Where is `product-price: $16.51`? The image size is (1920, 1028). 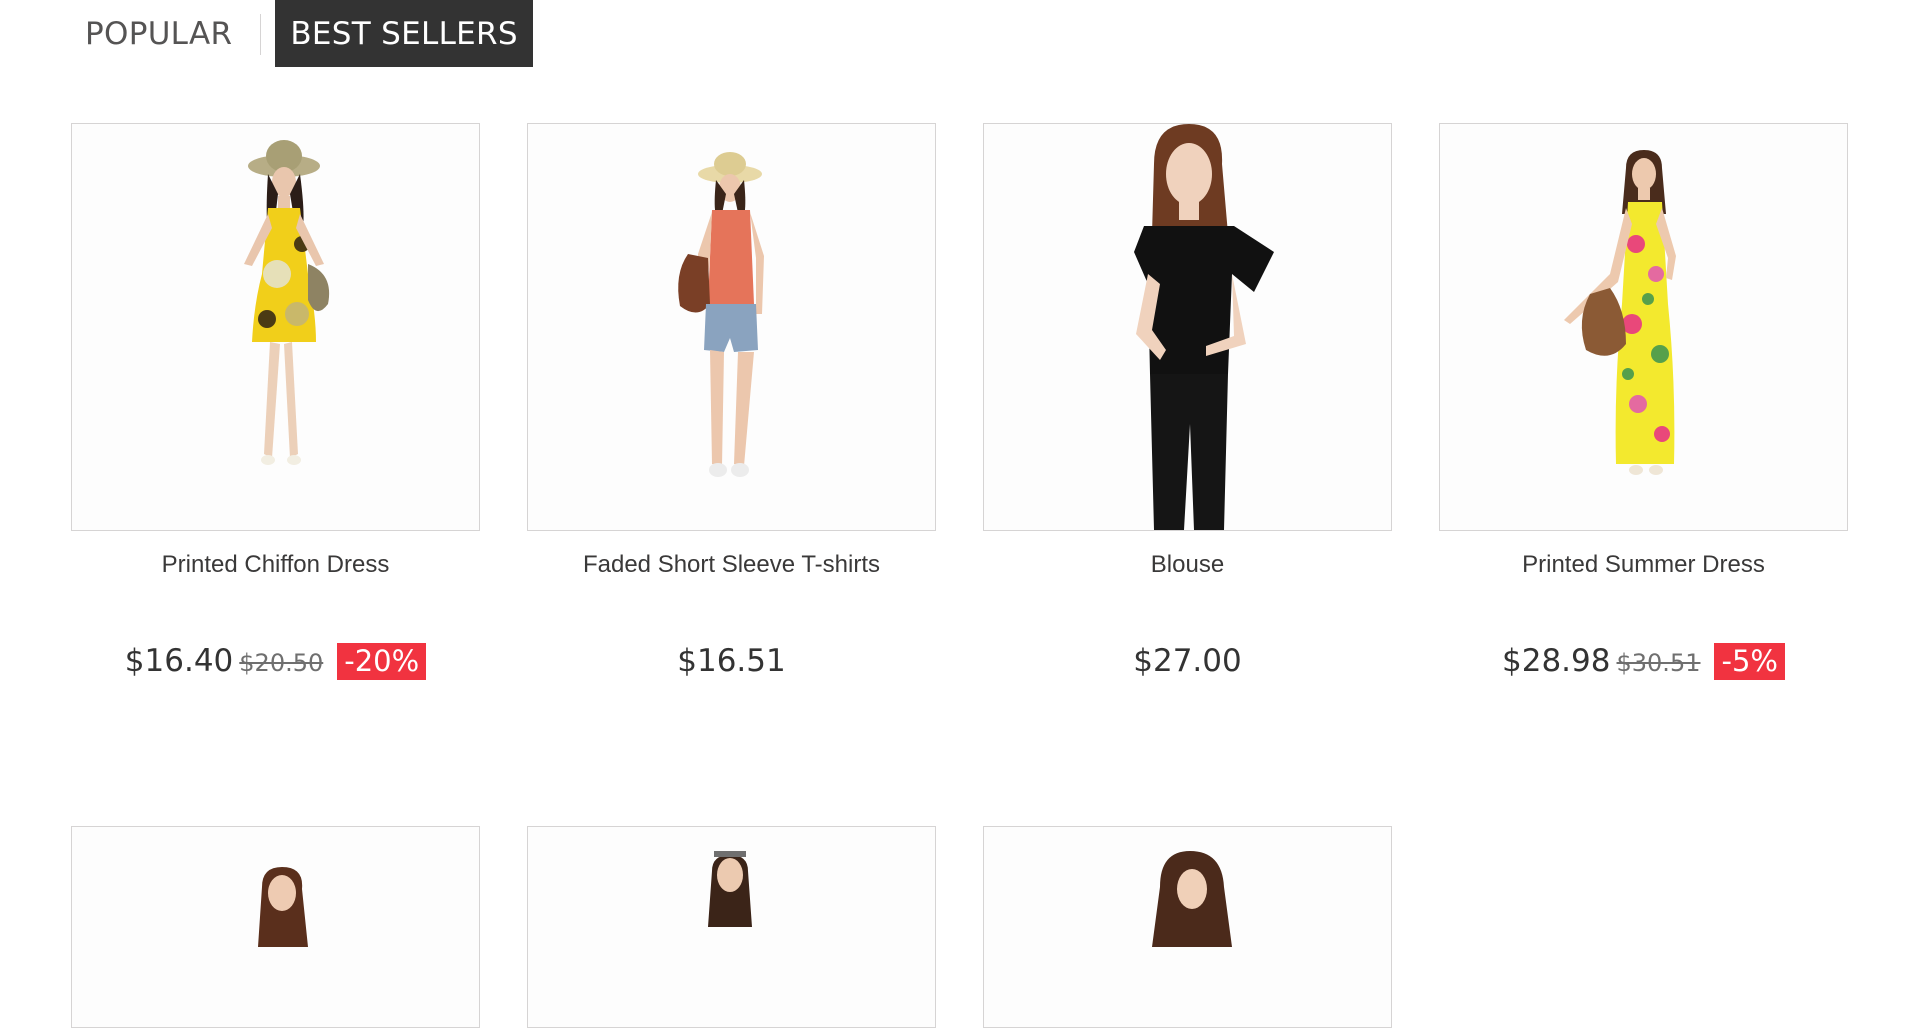 product-price: $16.51 is located at coordinates (731, 661).